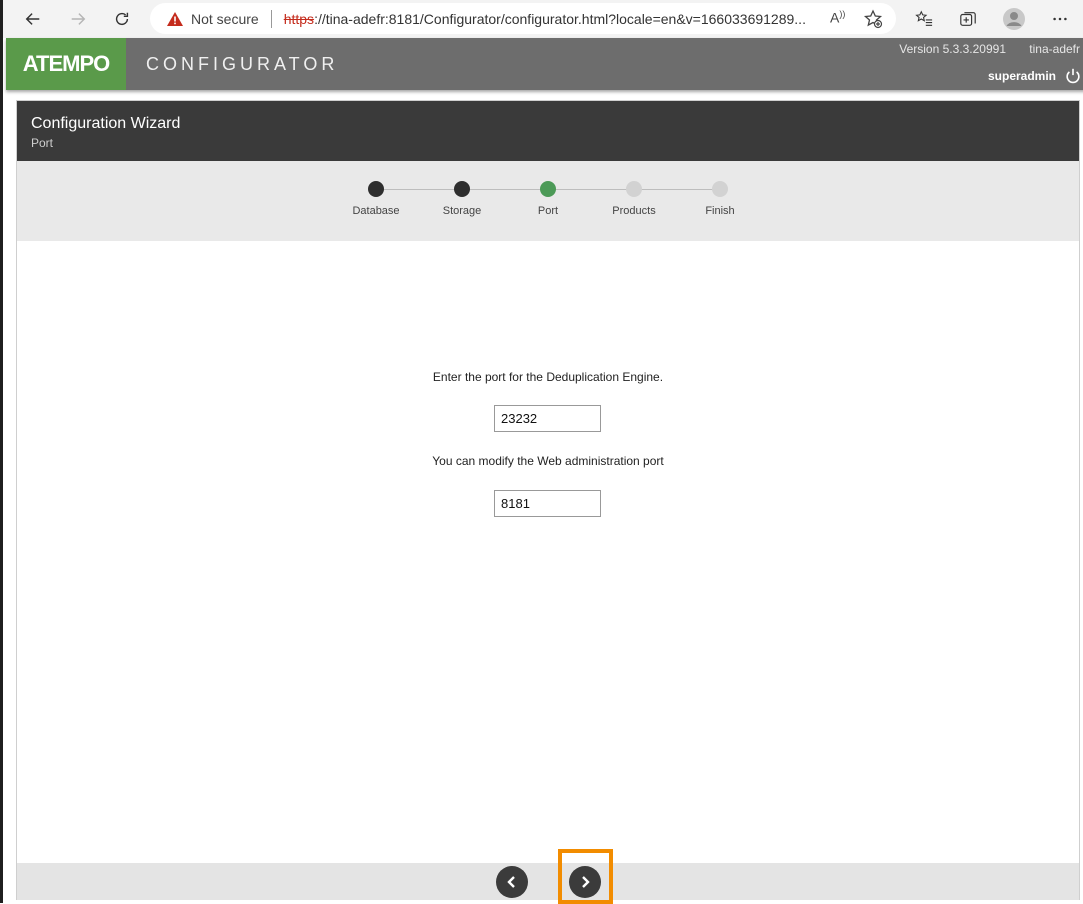 The height and width of the screenshot is (904, 1083). I want to click on step-port: Port, so click(548, 199).